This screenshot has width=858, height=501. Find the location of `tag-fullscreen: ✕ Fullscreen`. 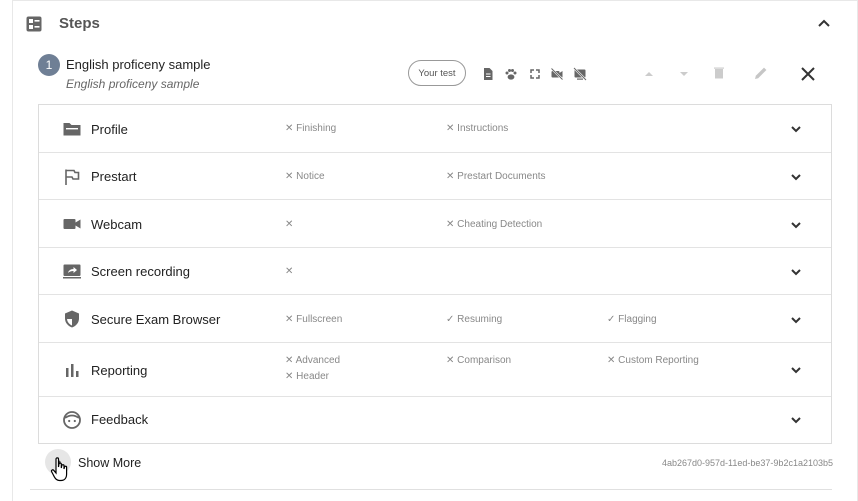

tag-fullscreen: ✕ Fullscreen is located at coordinates (314, 319).